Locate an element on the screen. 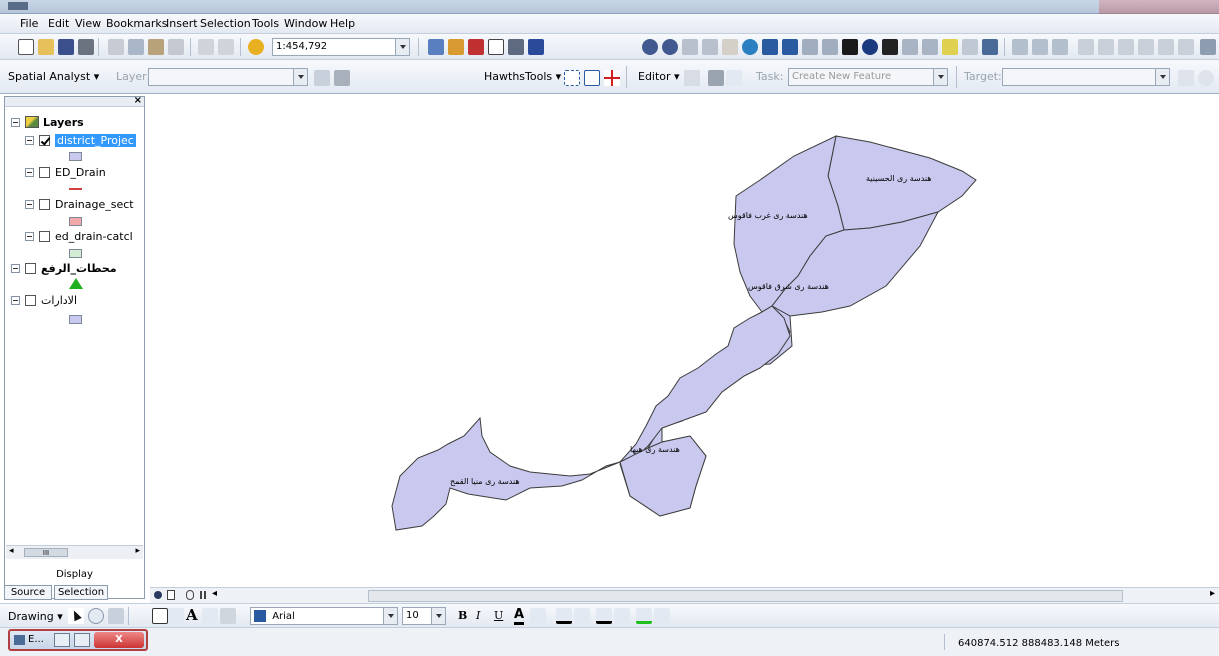 The image size is (1219, 656). focus-data-frame-icon is located at coordinates (1166, 47).